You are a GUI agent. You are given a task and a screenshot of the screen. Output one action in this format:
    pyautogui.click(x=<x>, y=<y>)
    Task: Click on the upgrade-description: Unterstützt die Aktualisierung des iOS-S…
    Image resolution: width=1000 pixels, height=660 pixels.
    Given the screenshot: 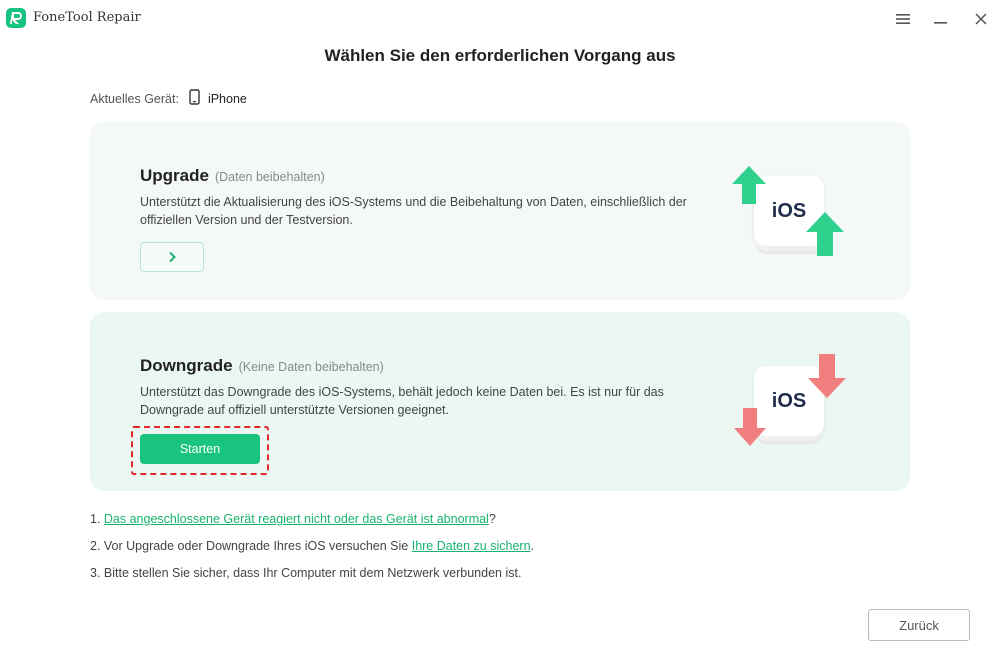 What is the action you would take?
    pyautogui.click(x=413, y=211)
    